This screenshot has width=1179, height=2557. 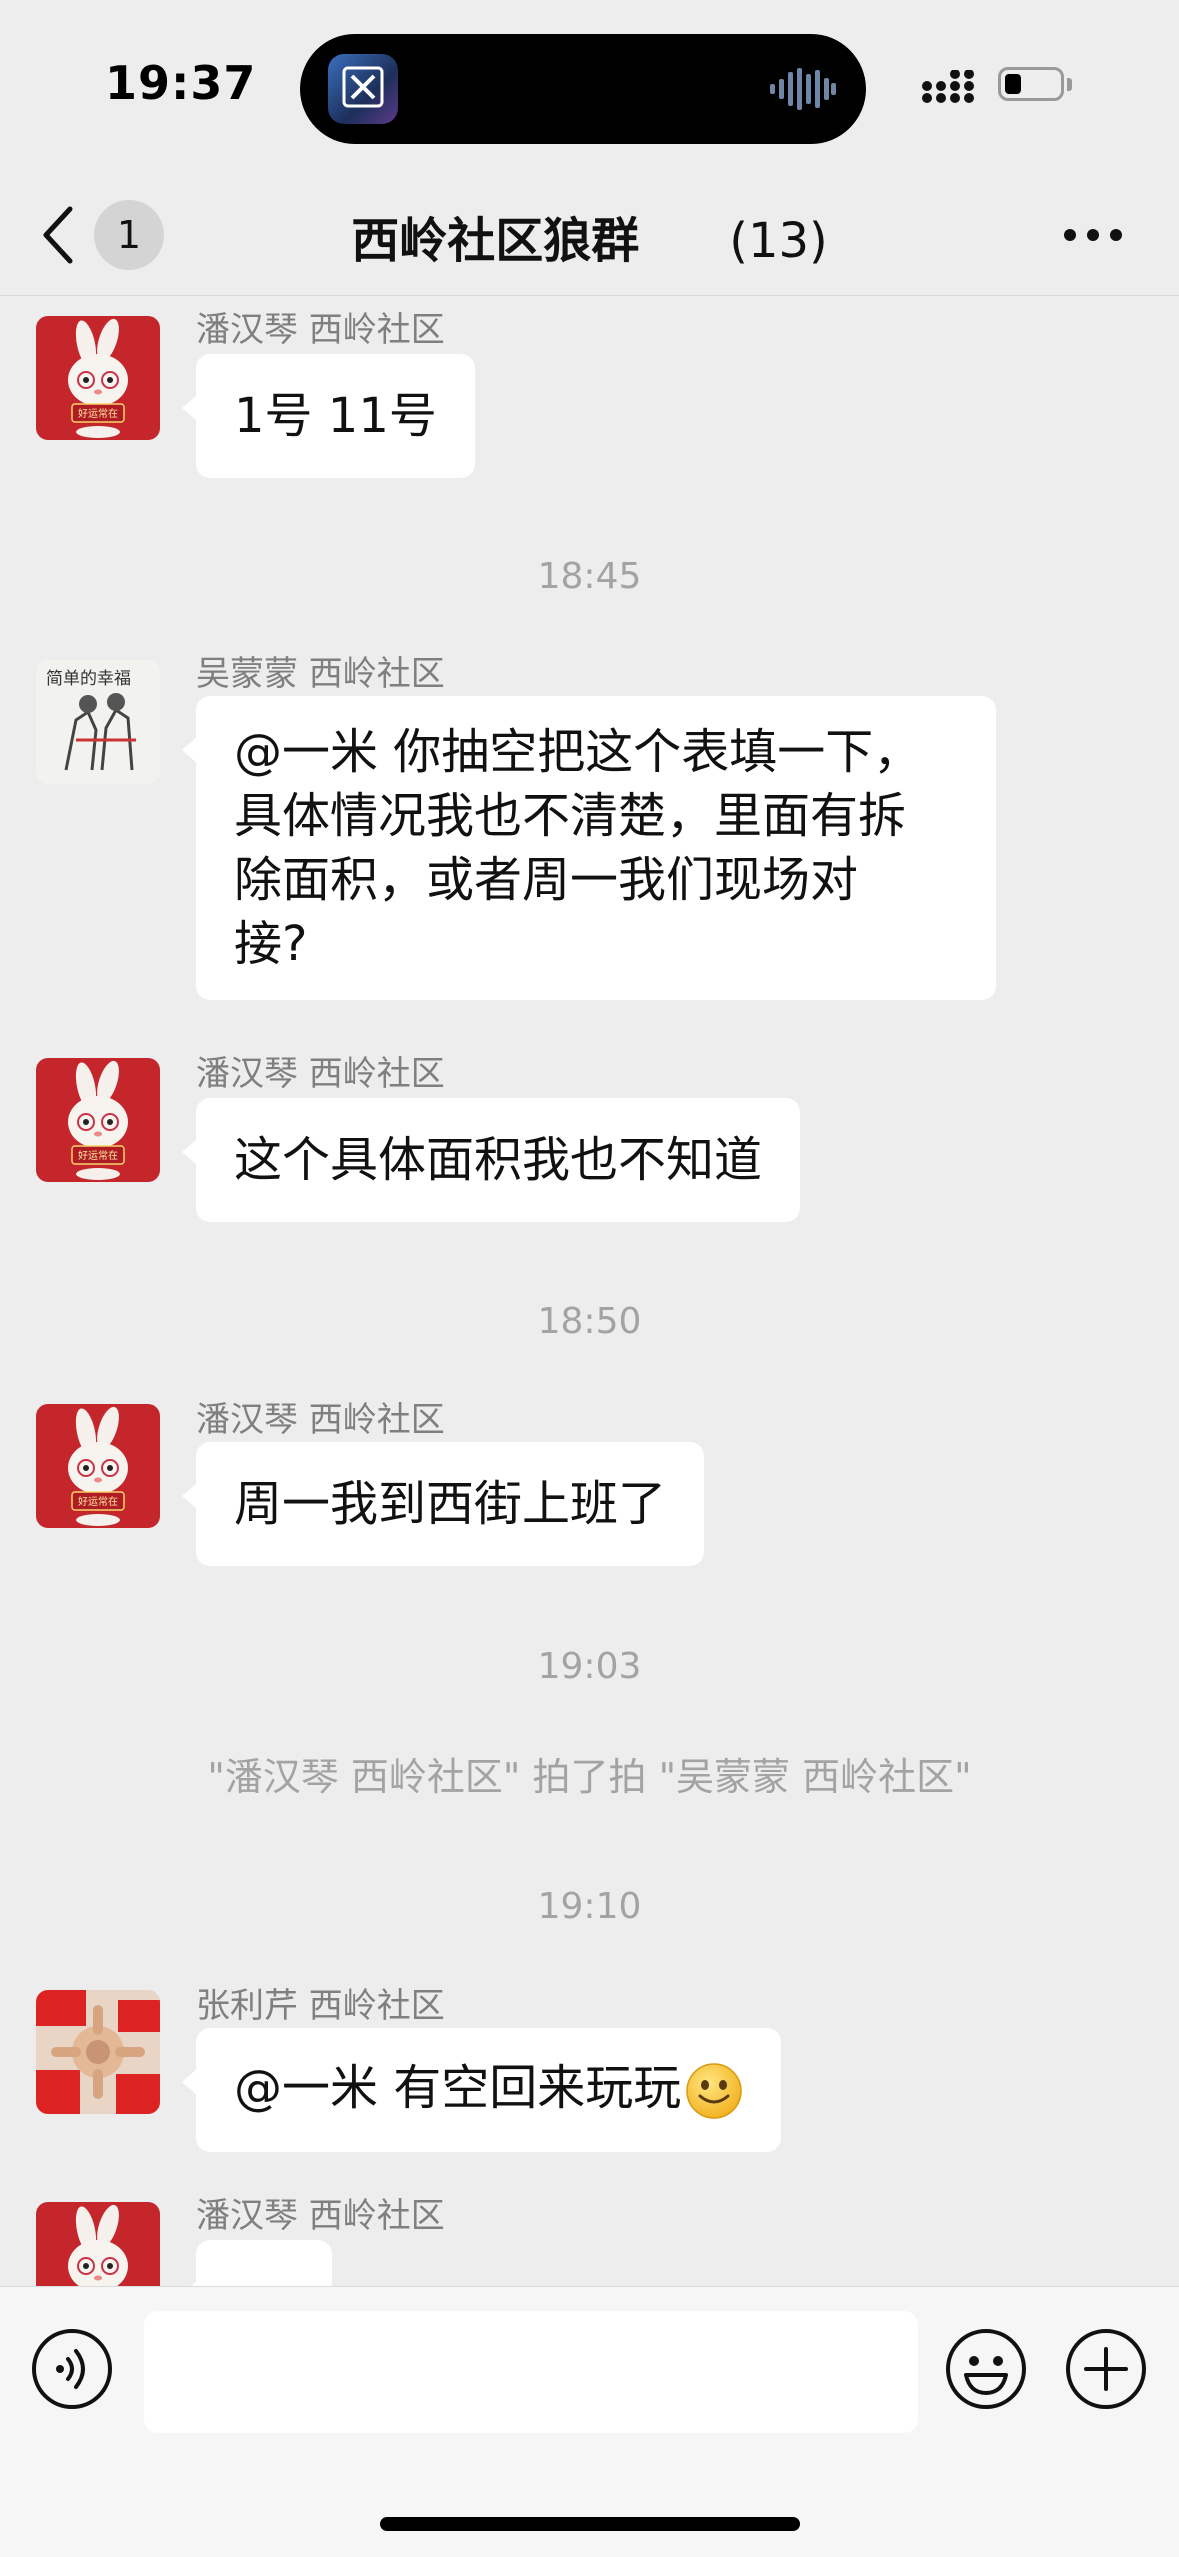 What do you see at coordinates (714, 2091) in the screenshot?
I see `smile-emoji-icon` at bounding box center [714, 2091].